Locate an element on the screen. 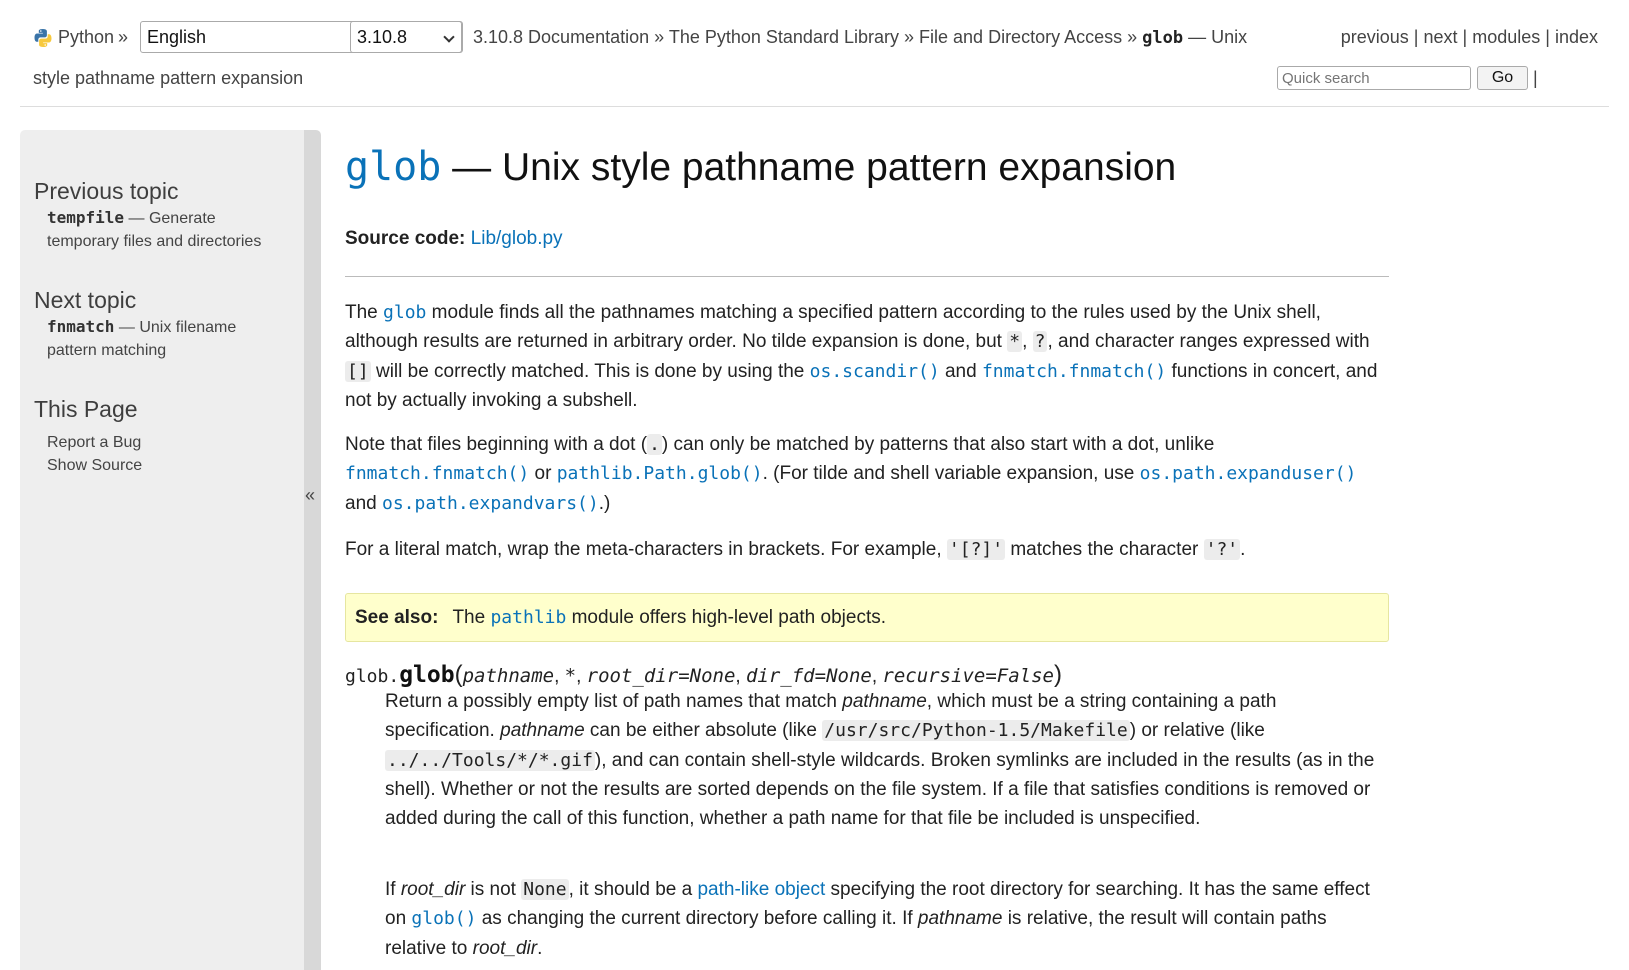  quick-search-input is located at coordinates (1374, 78).